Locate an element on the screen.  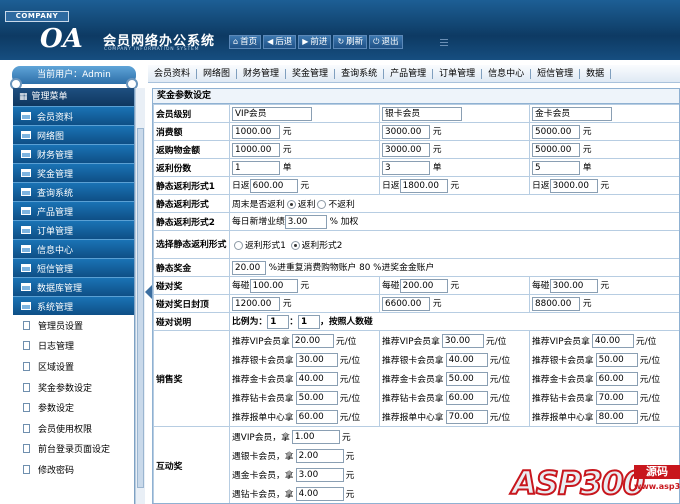
sidebar-sub-login-page: 前台登录页面设定 is located at coordinates (73, 449).